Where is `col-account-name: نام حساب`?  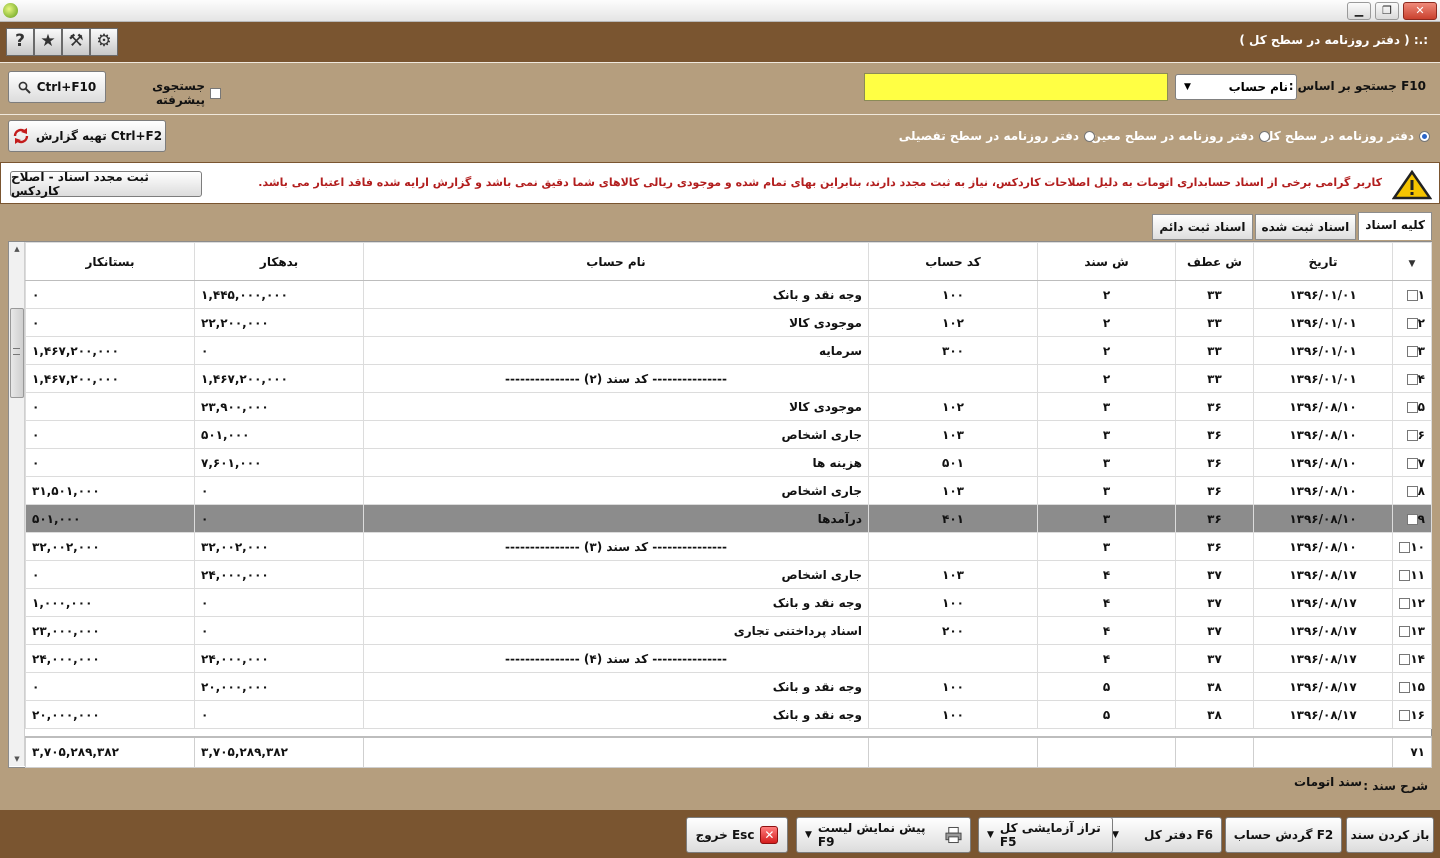
col-account-name: نام حساب is located at coordinates (616, 261).